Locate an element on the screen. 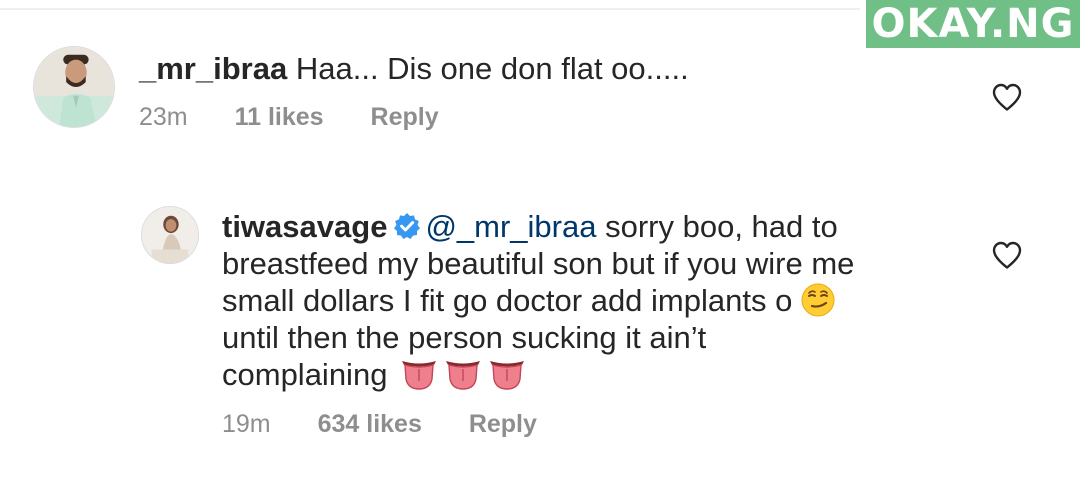 The image size is (1080, 498). username: tiwasavage is located at coordinates (304, 226).